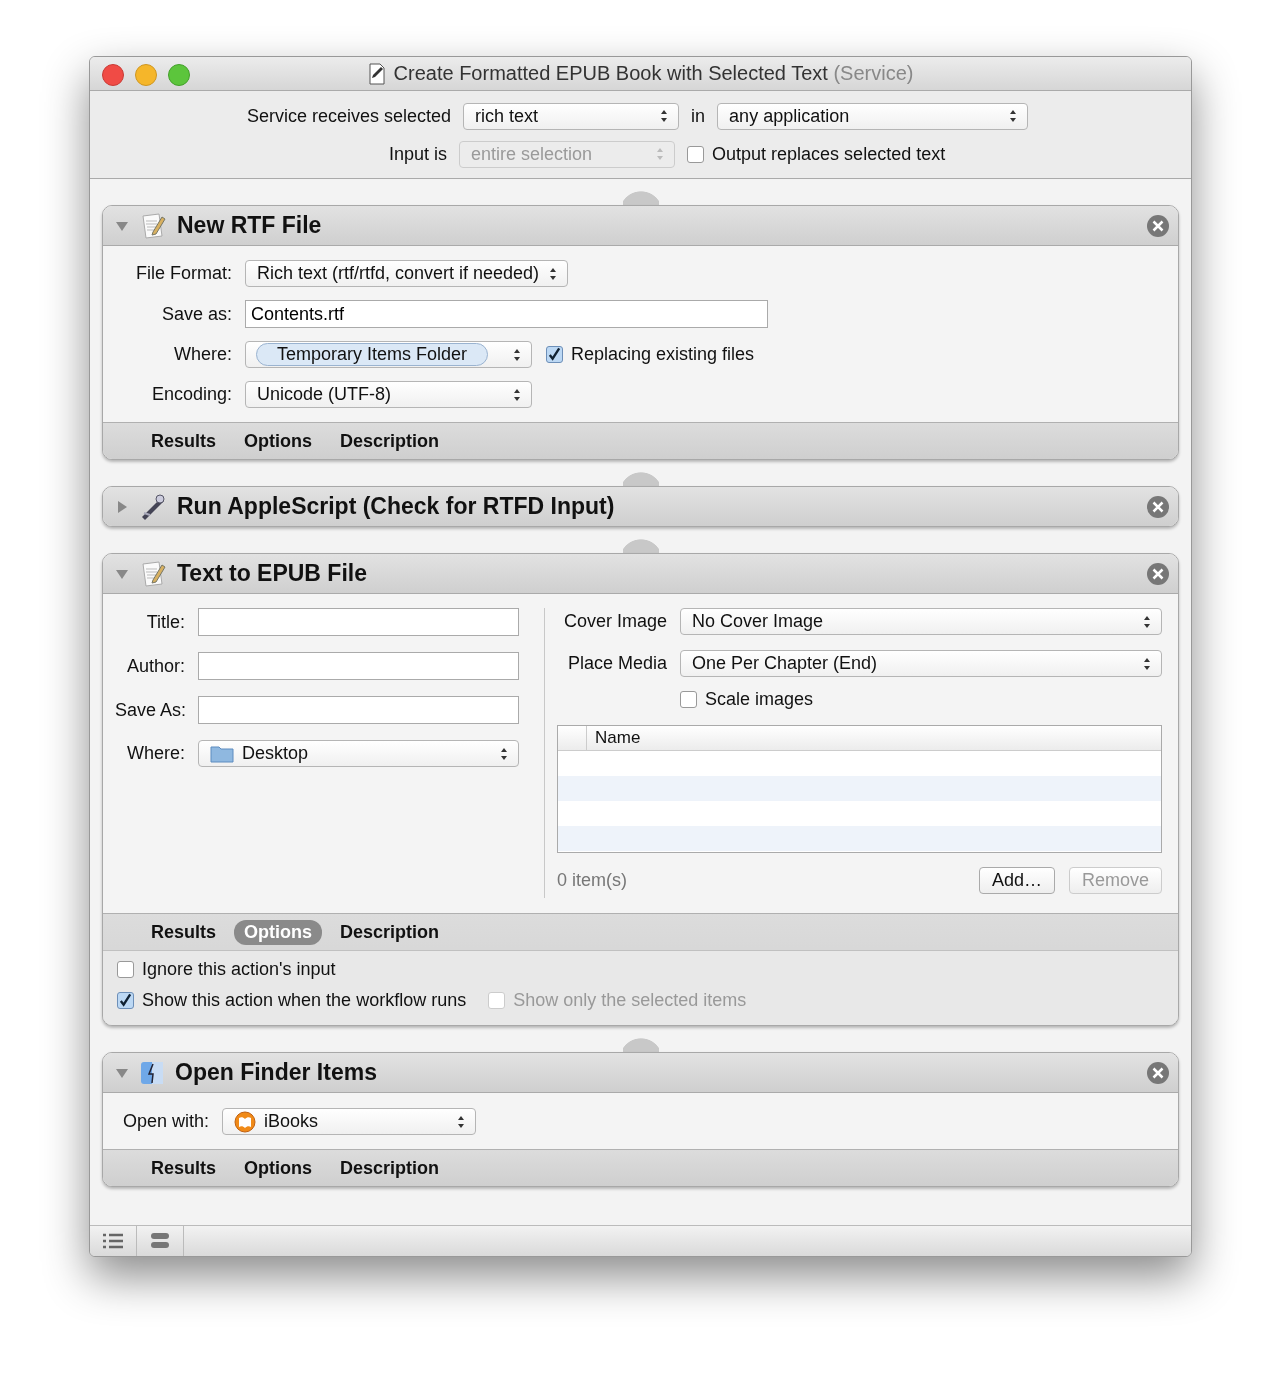 This screenshot has width=1280, height=1390. I want to click on popup-button: No Cover Image, so click(921, 621).